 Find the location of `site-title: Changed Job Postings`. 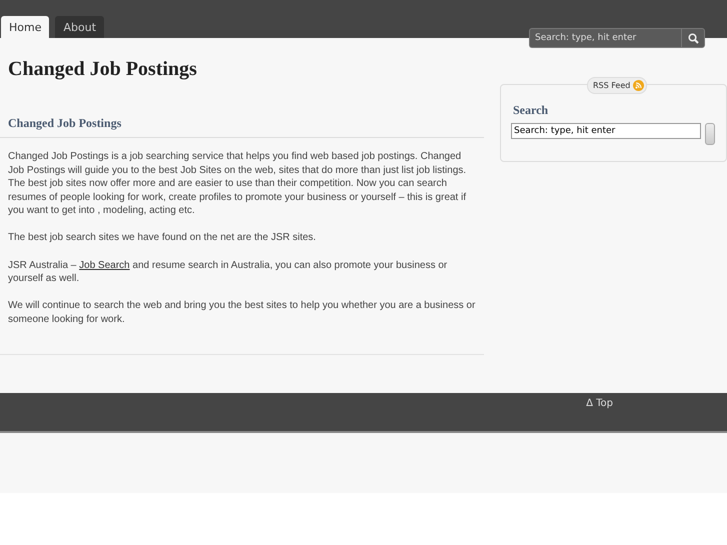

site-title: Changed Job Postings is located at coordinates (102, 69).